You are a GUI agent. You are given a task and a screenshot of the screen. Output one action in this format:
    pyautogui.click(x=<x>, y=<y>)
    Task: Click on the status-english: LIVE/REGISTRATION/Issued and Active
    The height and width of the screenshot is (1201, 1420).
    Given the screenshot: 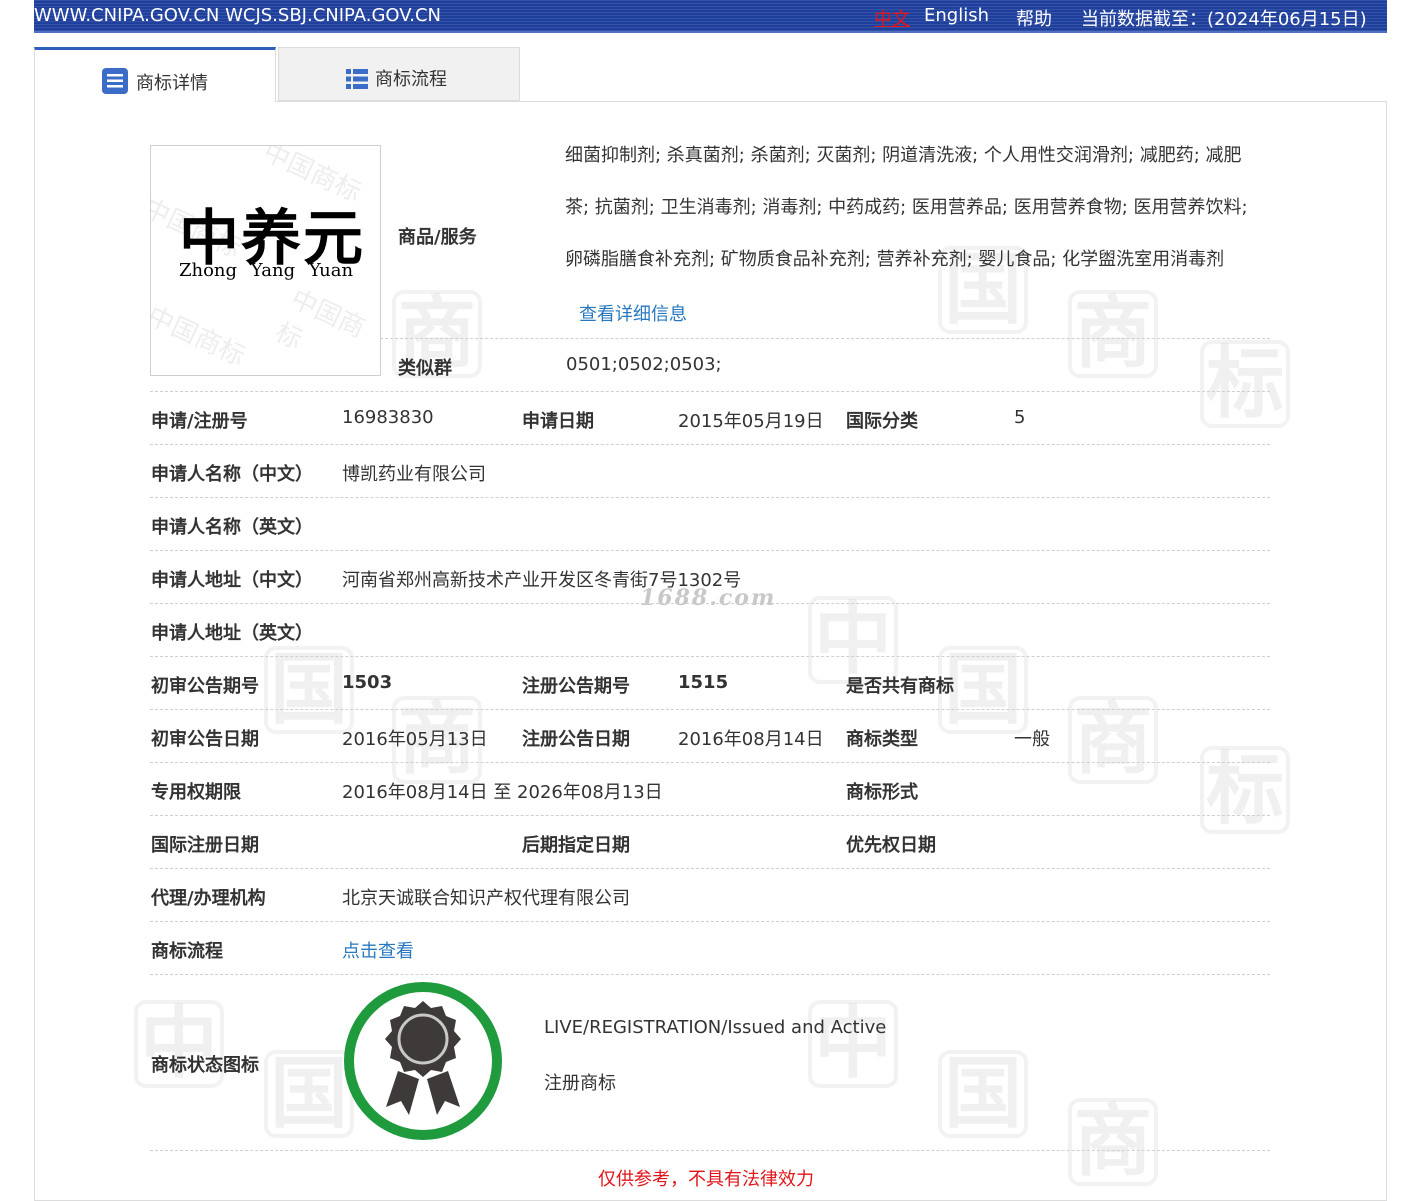 What is the action you would take?
    pyautogui.click(x=715, y=1027)
    